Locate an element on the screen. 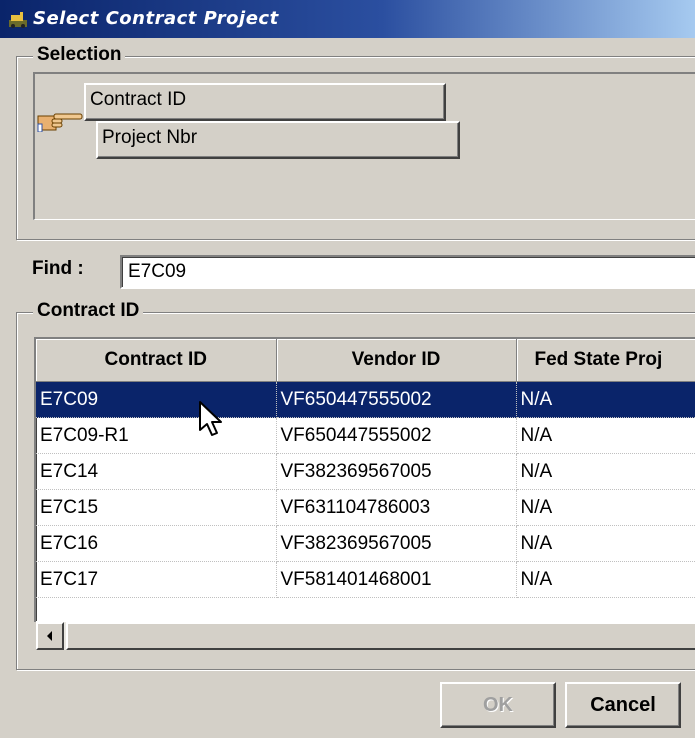 This screenshot has height=738, width=695. column-header-vendor-id: Vendor ID is located at coordinates (396, 360).